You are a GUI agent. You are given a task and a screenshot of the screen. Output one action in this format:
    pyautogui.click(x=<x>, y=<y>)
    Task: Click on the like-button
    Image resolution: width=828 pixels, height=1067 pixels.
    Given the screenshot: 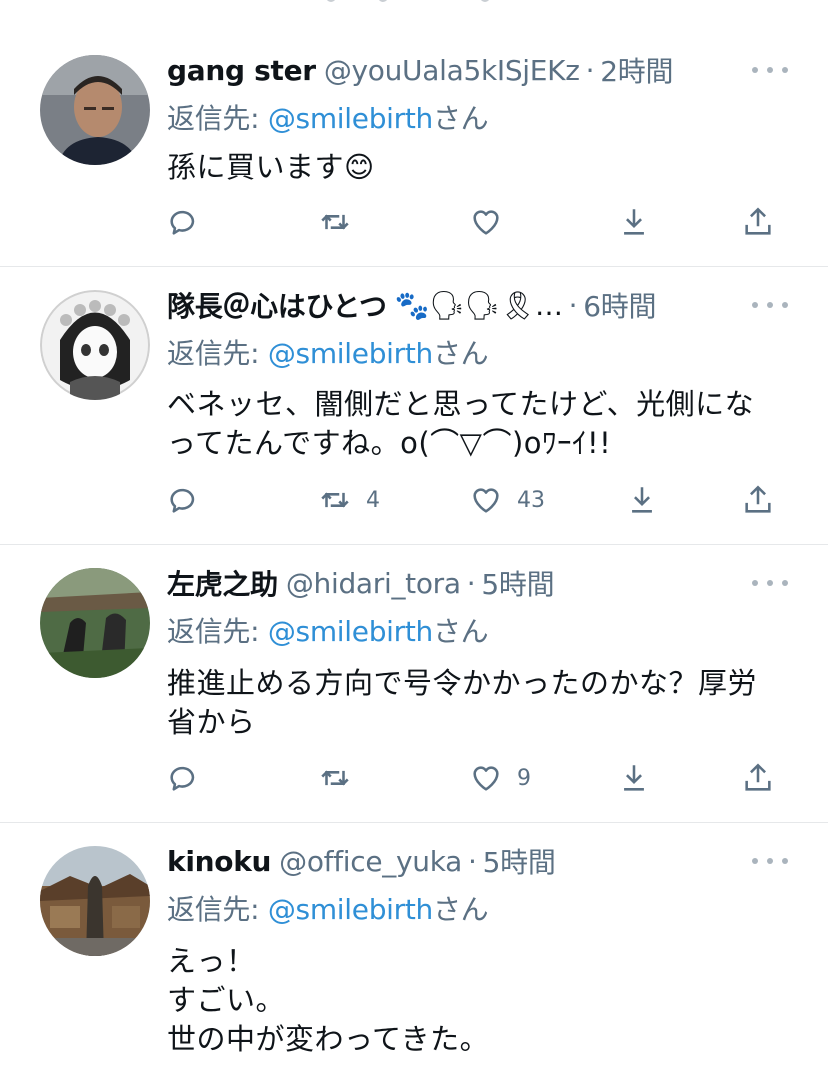 What is the action you would take?
    pyautogui.click(x=493, y=222)
    